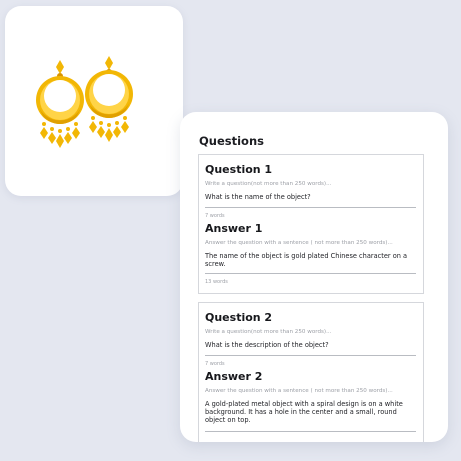 This screenshot has height=461, width=461. Describe the element at coordinates (310, 207) in the screenshot. I see `question-1-underline` at that location.